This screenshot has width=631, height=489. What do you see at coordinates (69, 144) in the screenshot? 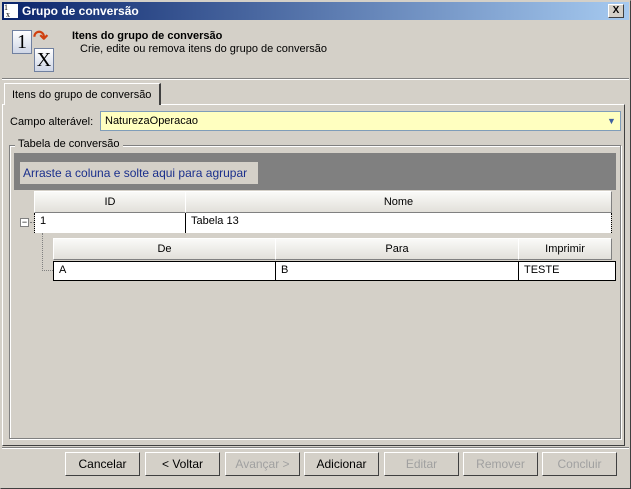
I see `group-title: Tabela de conversão` at bounding box center [69, 144].